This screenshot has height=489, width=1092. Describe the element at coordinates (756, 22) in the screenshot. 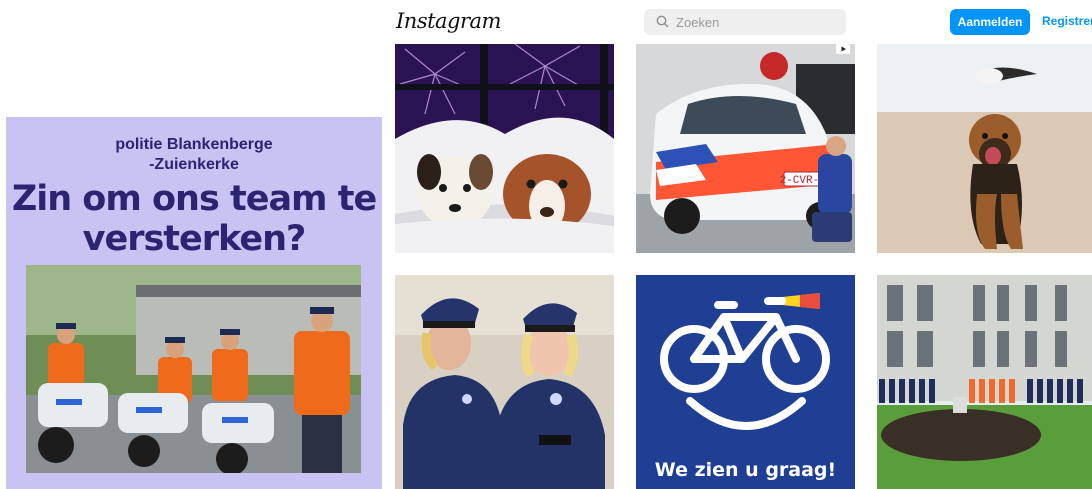

I see `search-input` at that location.